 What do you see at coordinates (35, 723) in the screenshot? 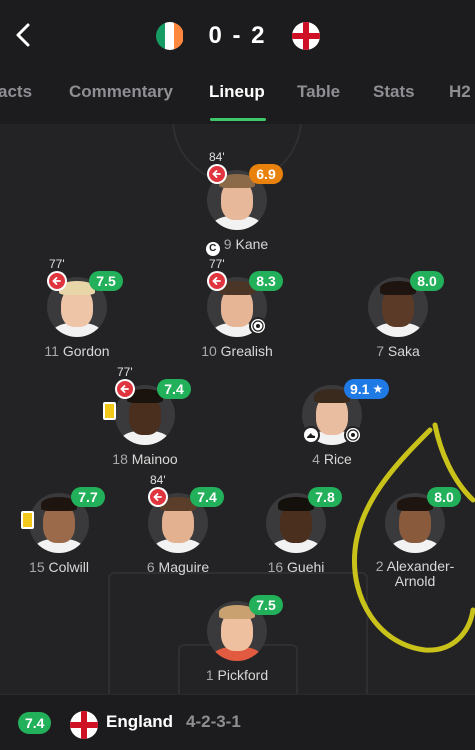
I see `team-rating-badge: 7.4` at bounding box center [35, 723].